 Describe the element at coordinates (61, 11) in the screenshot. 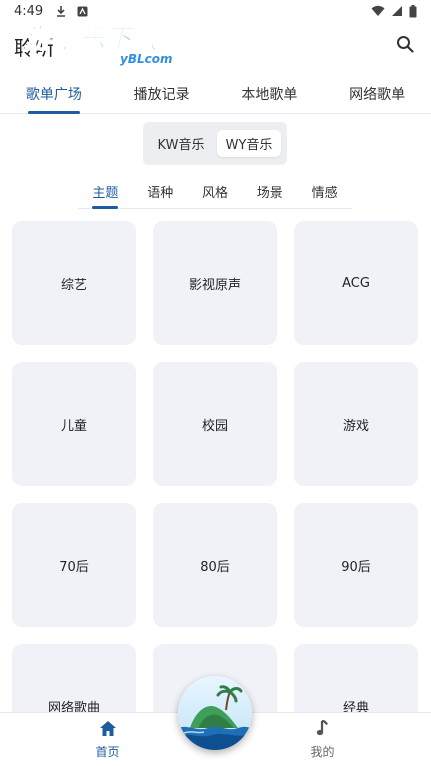

I see `download-icon` at that location.